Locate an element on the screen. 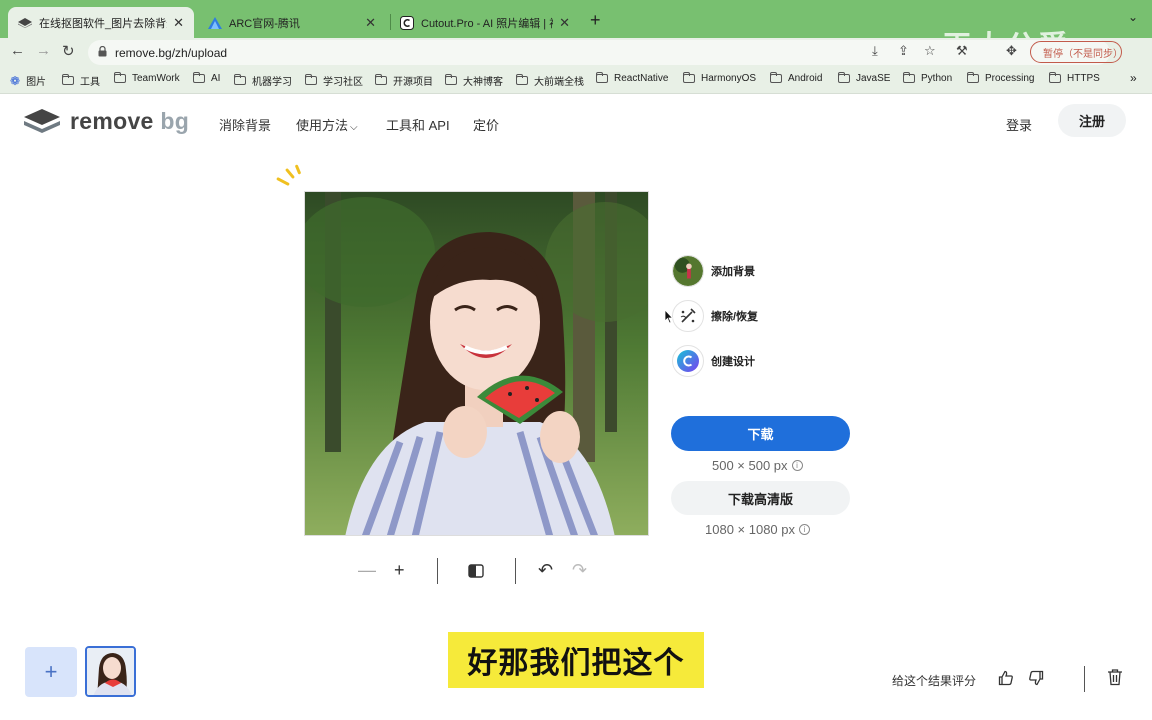  redo-icon: ↷ is located at coordinates (579, 570).